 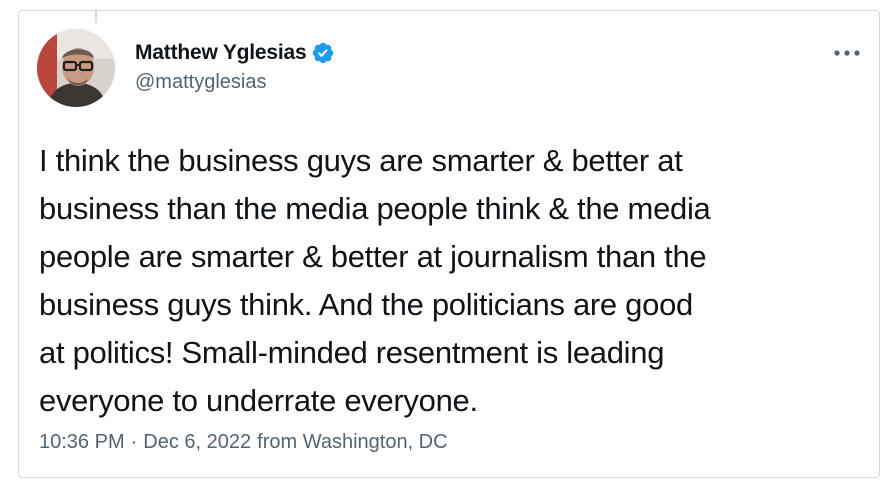 I want to click on thread-connector-line, so click(x=96, y=17).